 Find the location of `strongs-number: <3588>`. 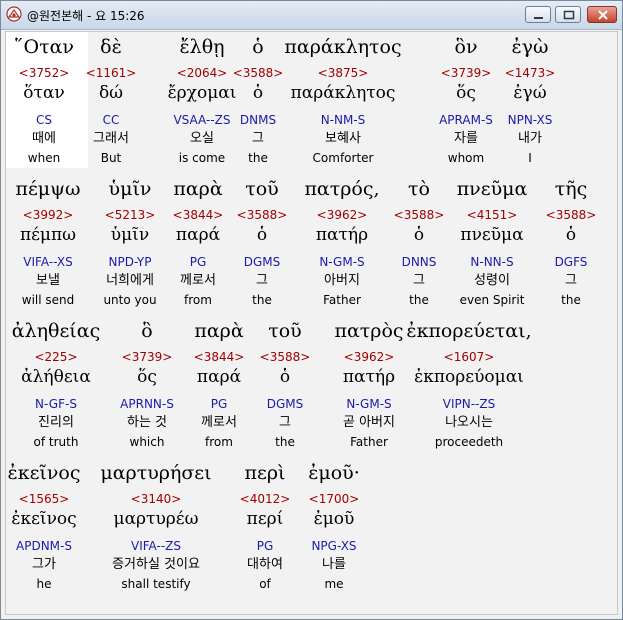

strongs-number: <3588> is located at coordinates (571, 215).